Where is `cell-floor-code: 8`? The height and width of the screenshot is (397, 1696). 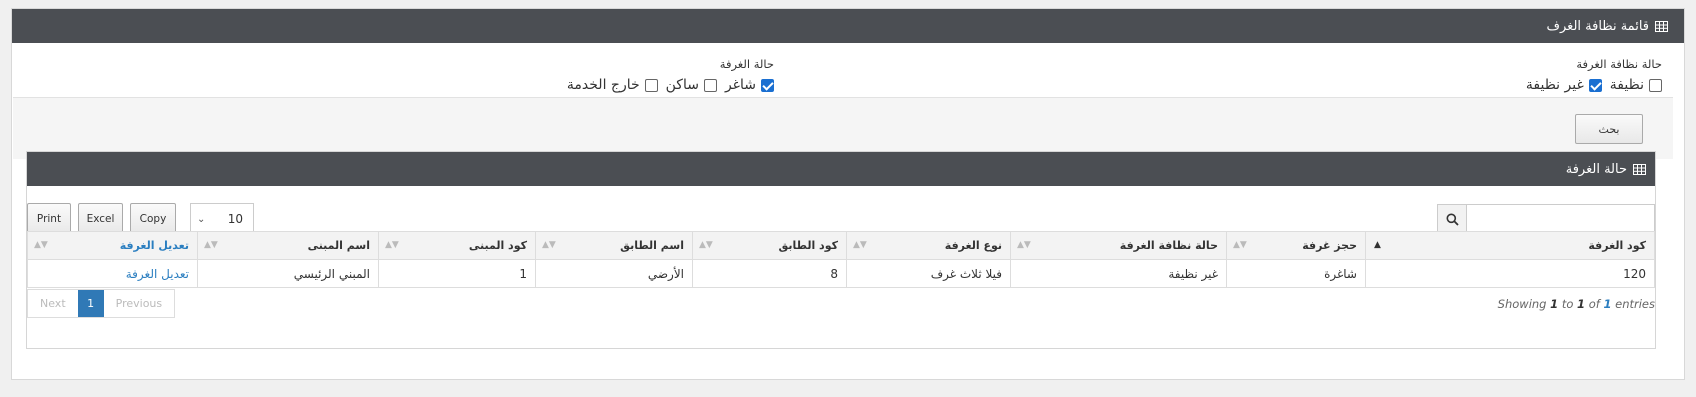 cell-floor-code: 8 is located at coordinates (769, 273).